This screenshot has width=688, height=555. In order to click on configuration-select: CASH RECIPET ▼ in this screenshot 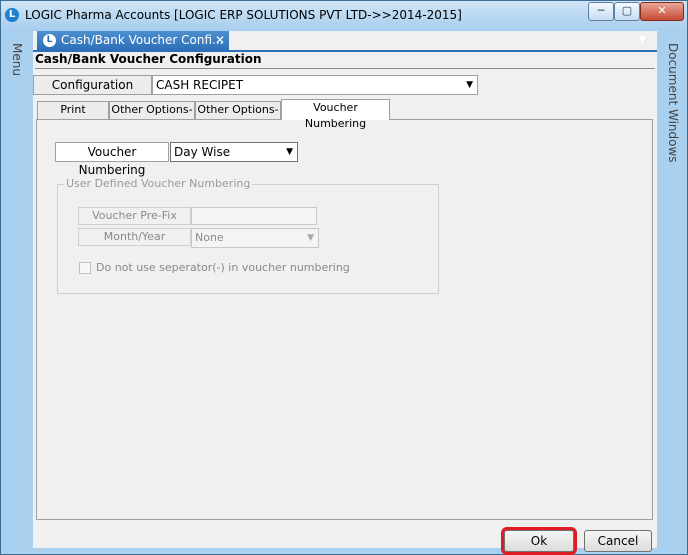, I will do `click(315, 85)`.